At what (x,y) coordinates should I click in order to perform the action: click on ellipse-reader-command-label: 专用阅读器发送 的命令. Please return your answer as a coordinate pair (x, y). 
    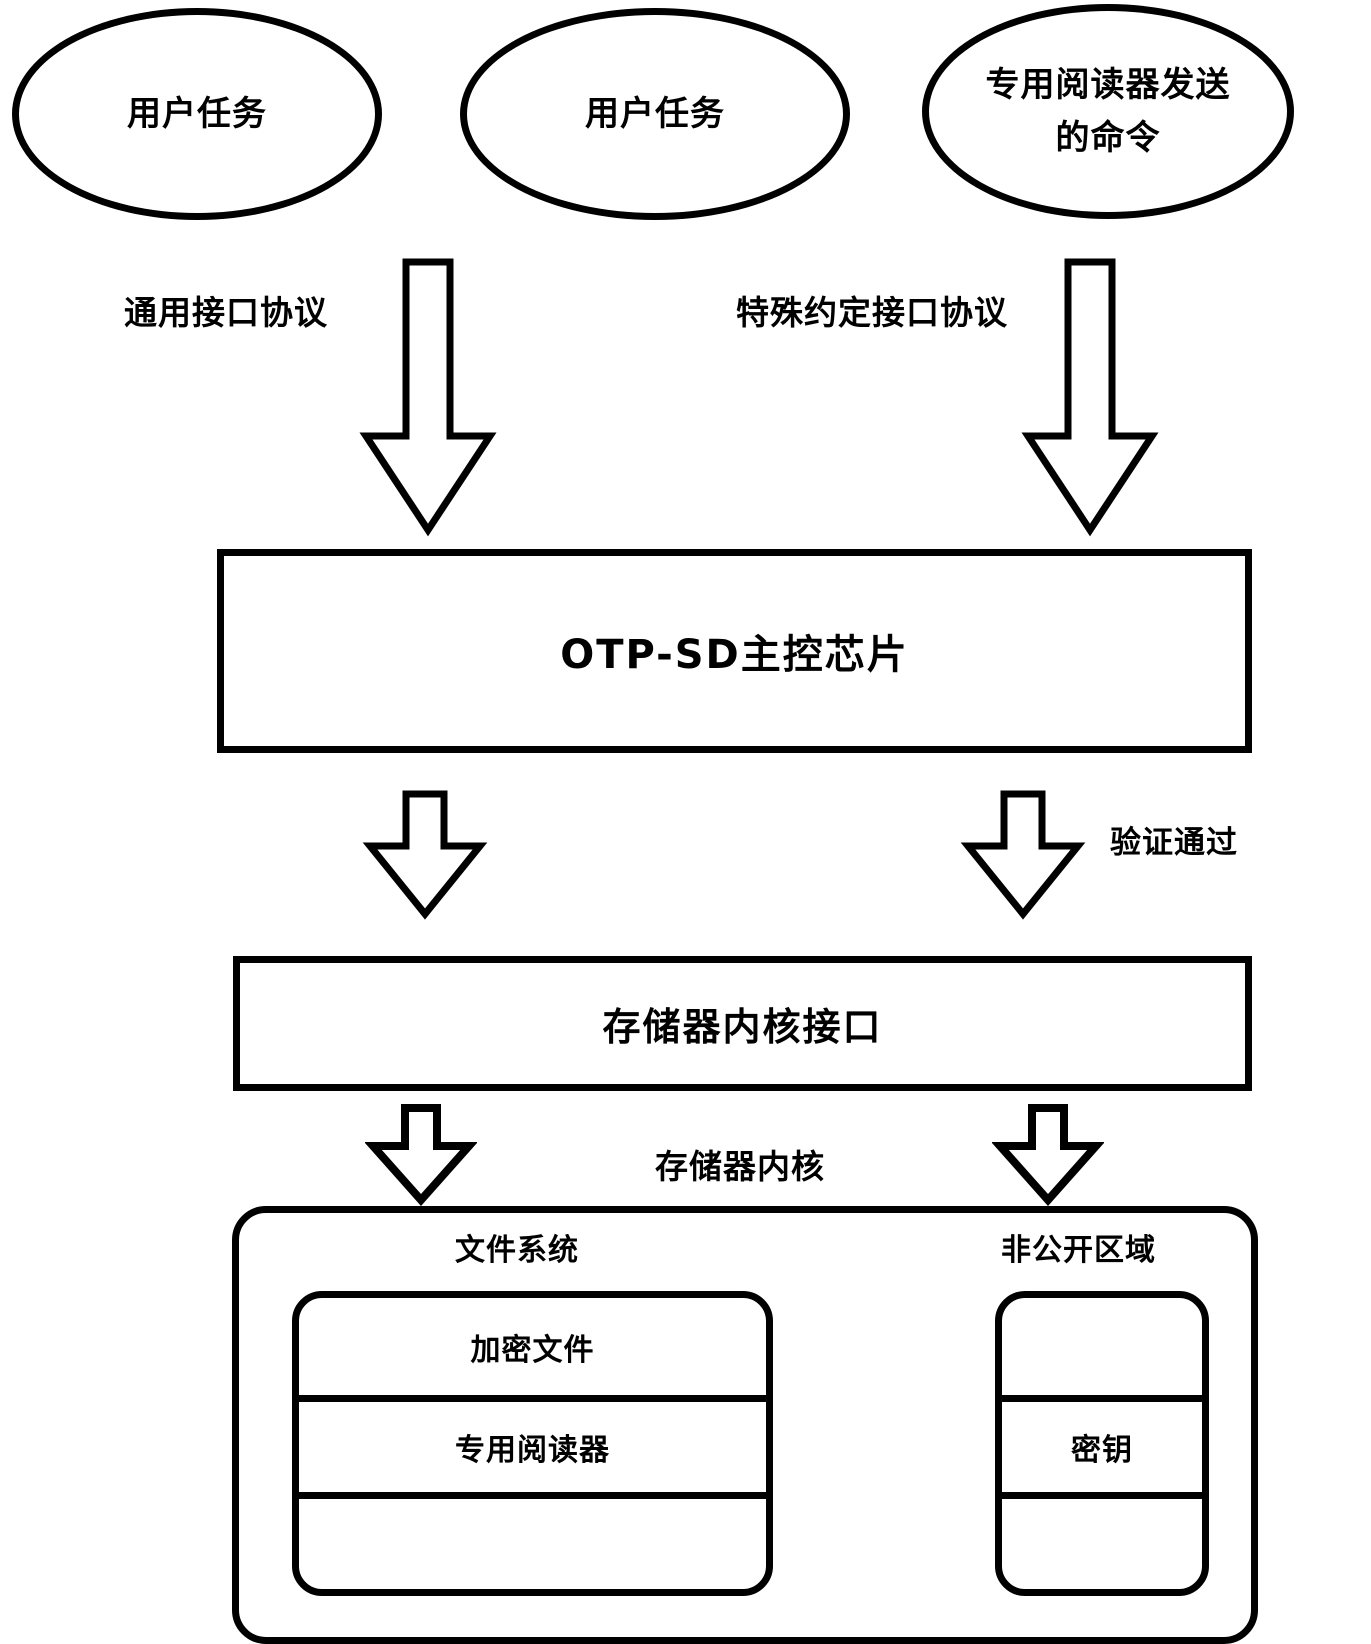
    Looking at the image, I should click on (1108, 111).